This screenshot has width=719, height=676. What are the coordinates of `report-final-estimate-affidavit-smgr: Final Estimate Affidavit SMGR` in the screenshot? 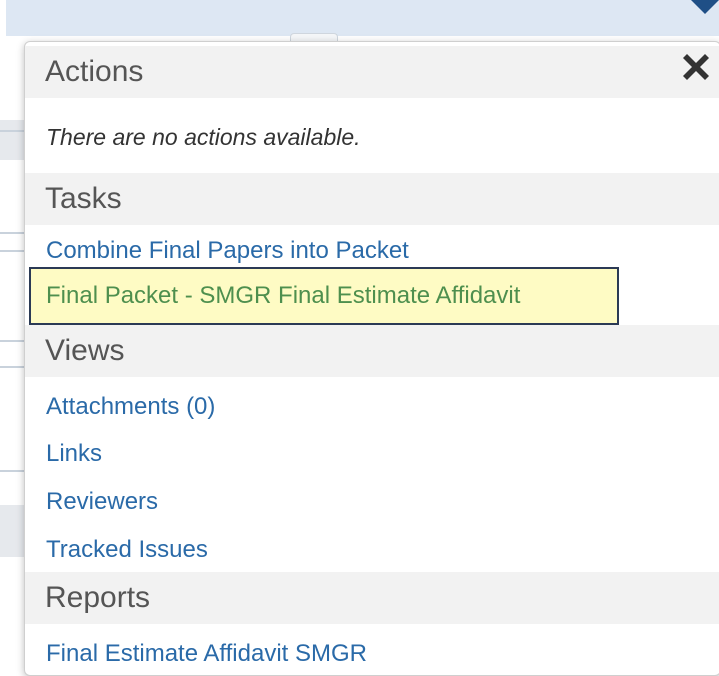 It's located at (206, 654).